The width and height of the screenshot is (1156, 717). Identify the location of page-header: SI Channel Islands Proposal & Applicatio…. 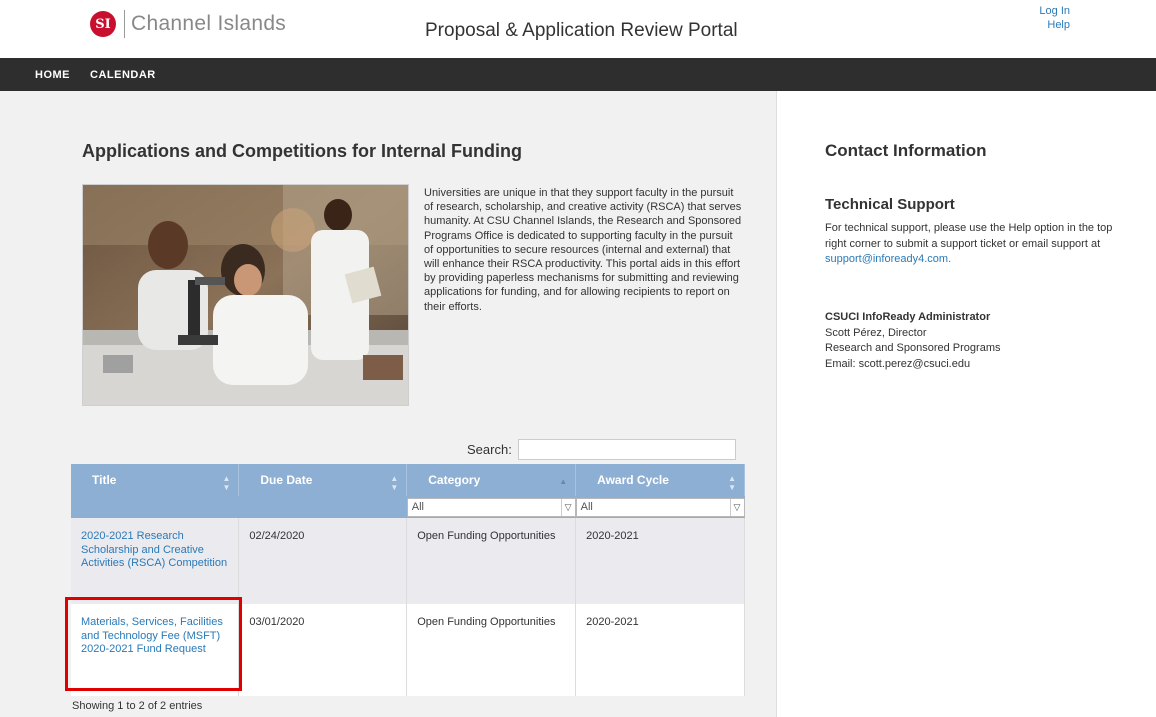
(578, 29).